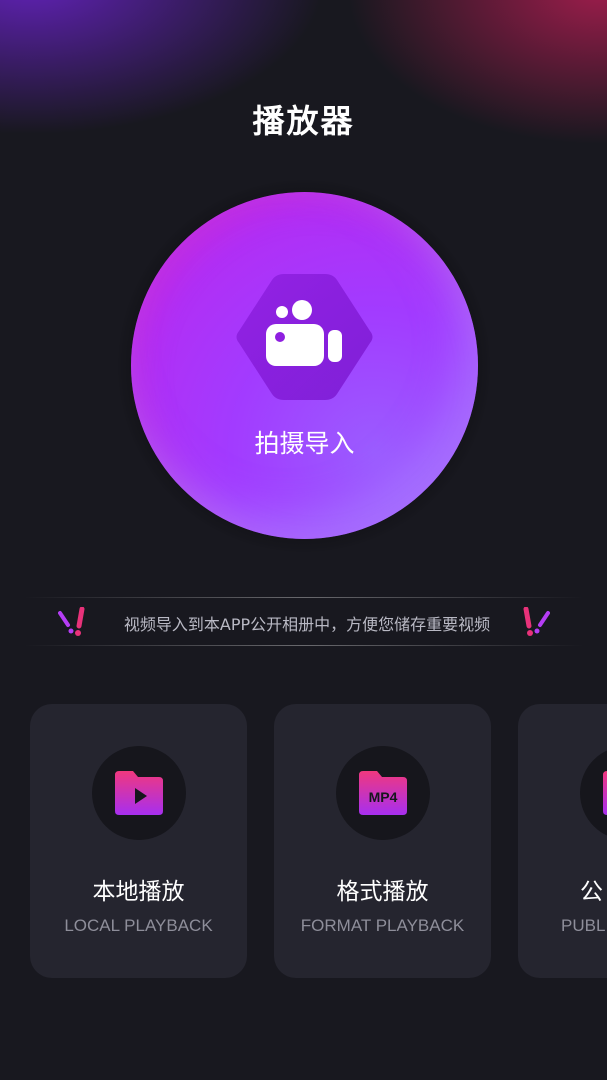  I want to click on notice-divider-top, so click(304, 597).